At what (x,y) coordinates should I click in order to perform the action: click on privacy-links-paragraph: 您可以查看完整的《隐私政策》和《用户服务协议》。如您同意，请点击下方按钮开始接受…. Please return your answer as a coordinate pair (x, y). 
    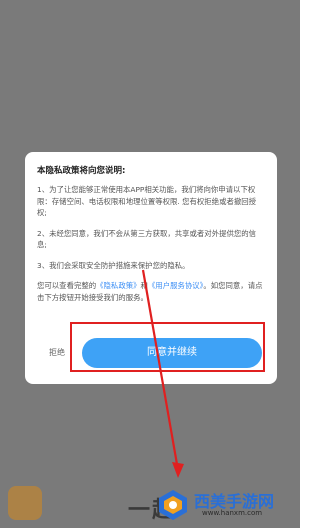
    Looking at the image, I should click on (151, 291).